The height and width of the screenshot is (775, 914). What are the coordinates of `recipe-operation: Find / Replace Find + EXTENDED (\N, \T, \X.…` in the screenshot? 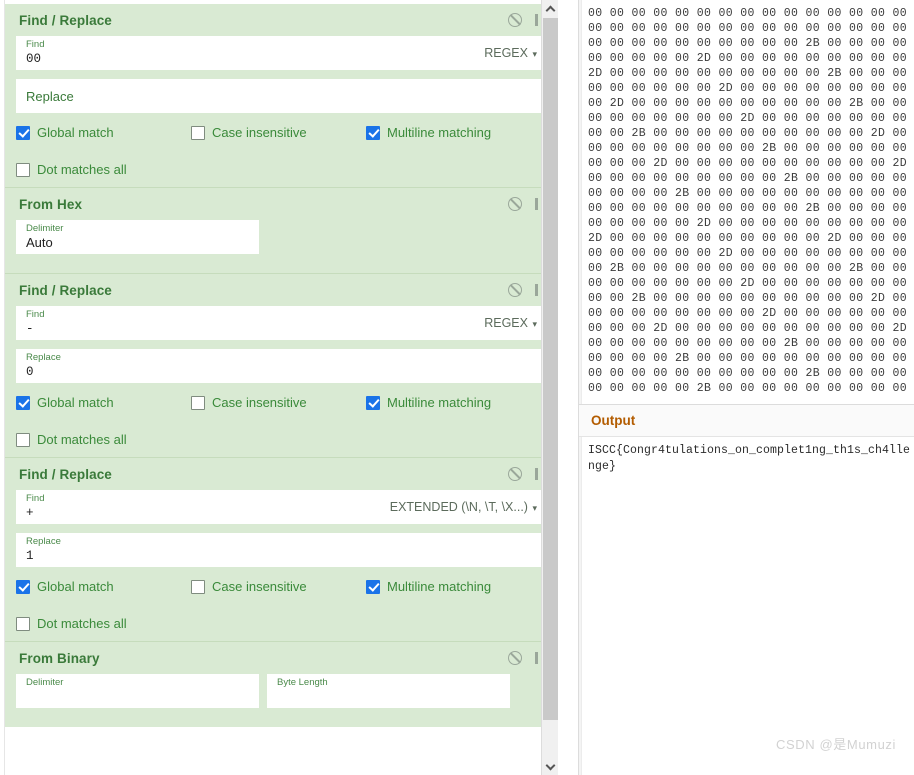 It's located at (281, 550).